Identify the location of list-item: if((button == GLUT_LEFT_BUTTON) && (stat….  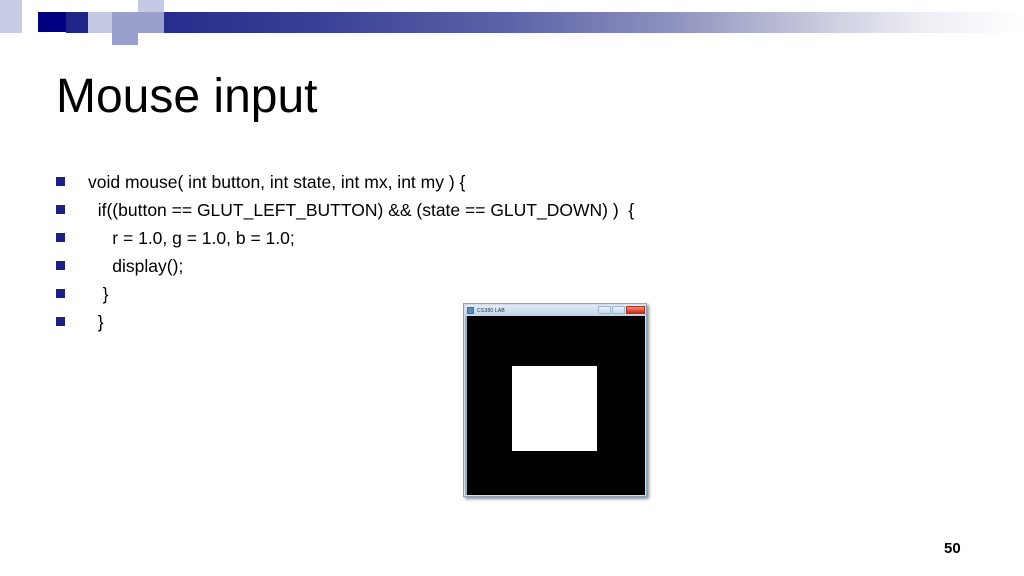
(406, 210).